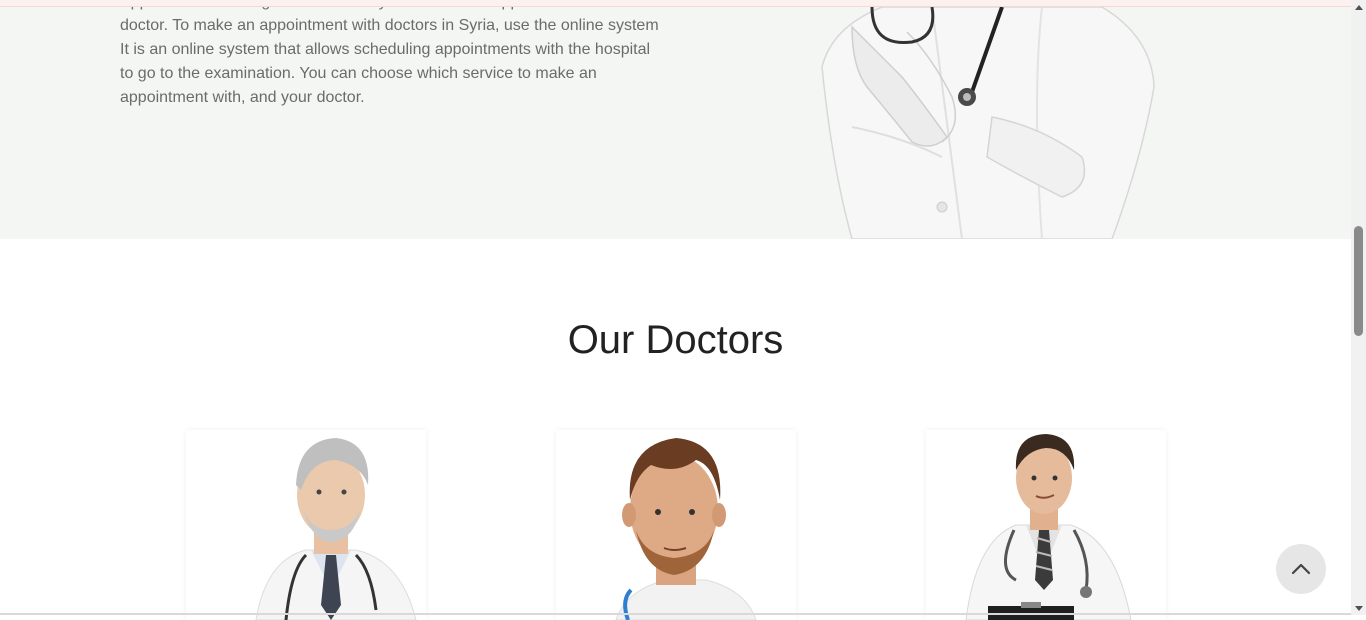 The height and width of the screenshot is (620, 1366). What do you see at coordinates (675, 340) in the screenshot?
I see `section-title-our-doctors: Our Doctors` at bounding box center [675, 340].